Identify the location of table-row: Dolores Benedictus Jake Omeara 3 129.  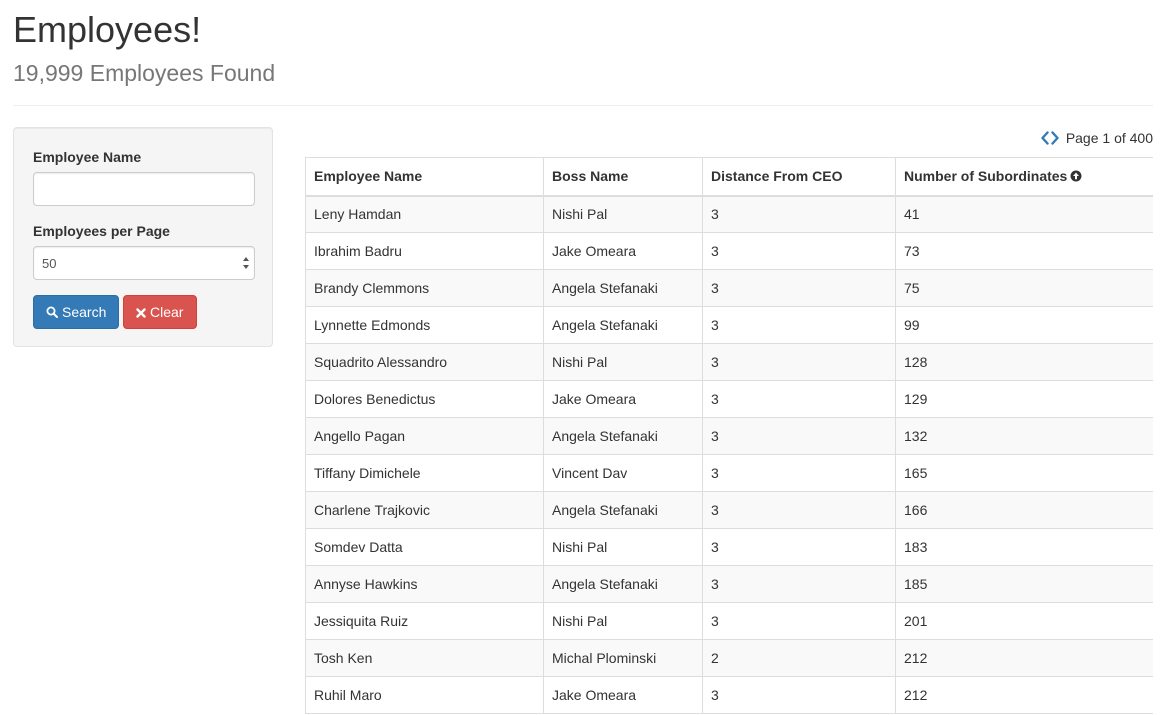
(729, 399).